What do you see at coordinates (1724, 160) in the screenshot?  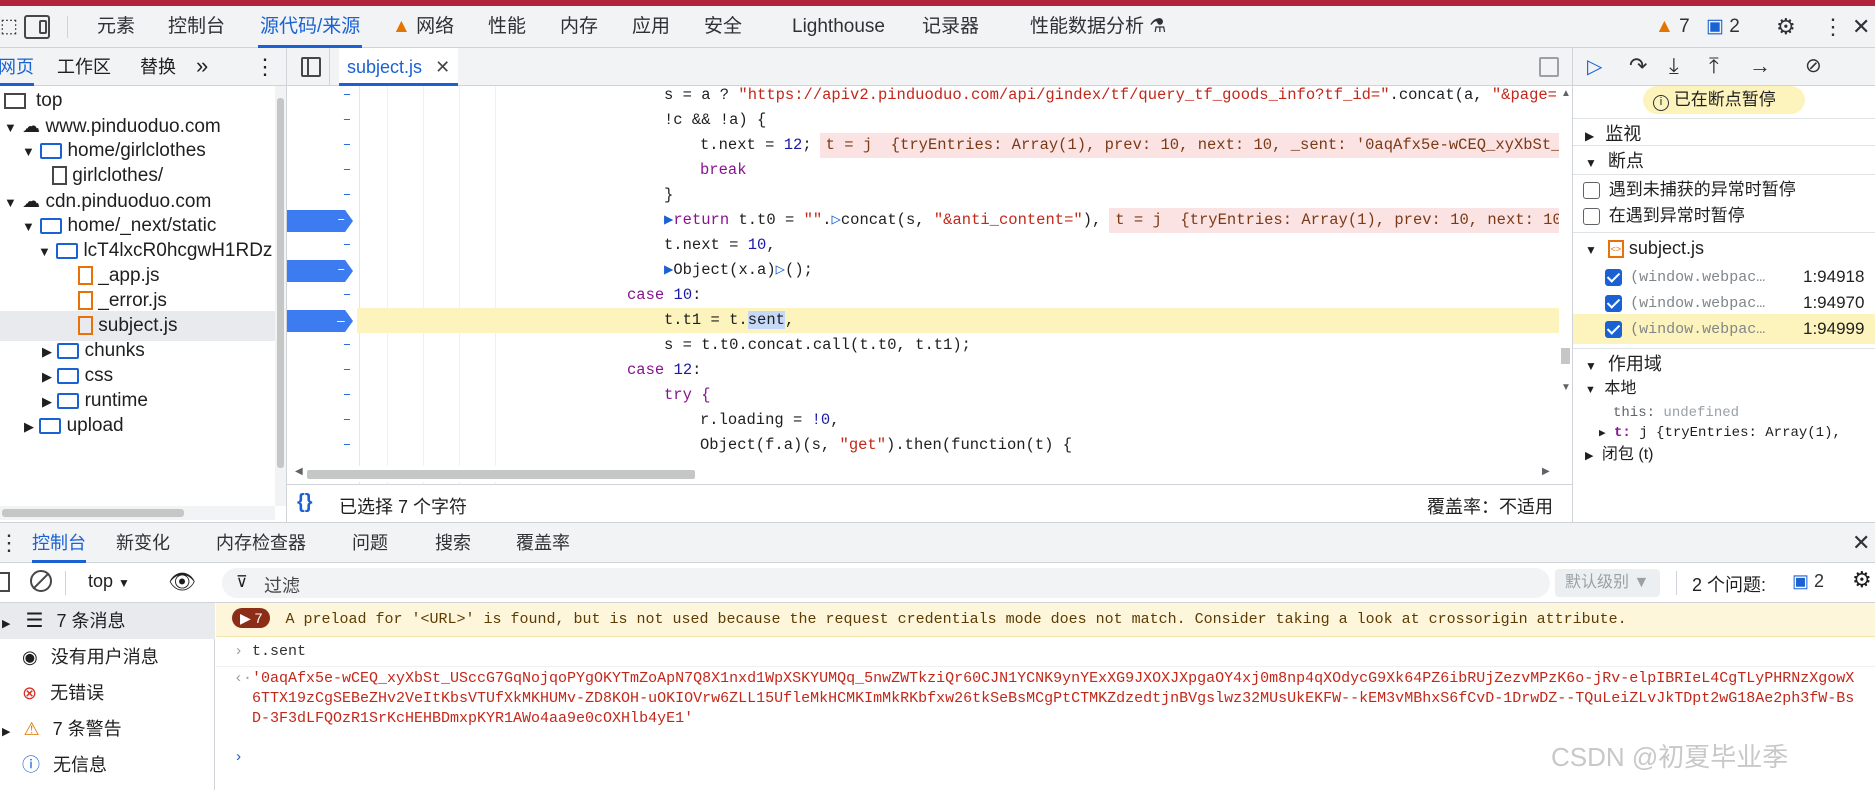 I see `breakpoints-section-header: ▼ 断点` at bounding box center [1724, 160].